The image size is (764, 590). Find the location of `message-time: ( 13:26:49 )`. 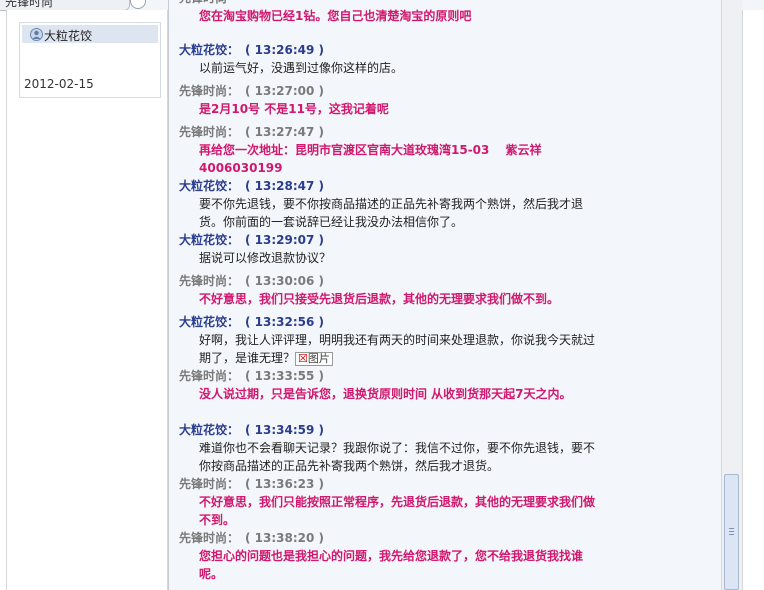

message-time: ( 13:26:49 ) is located at coordinates (285, 50).